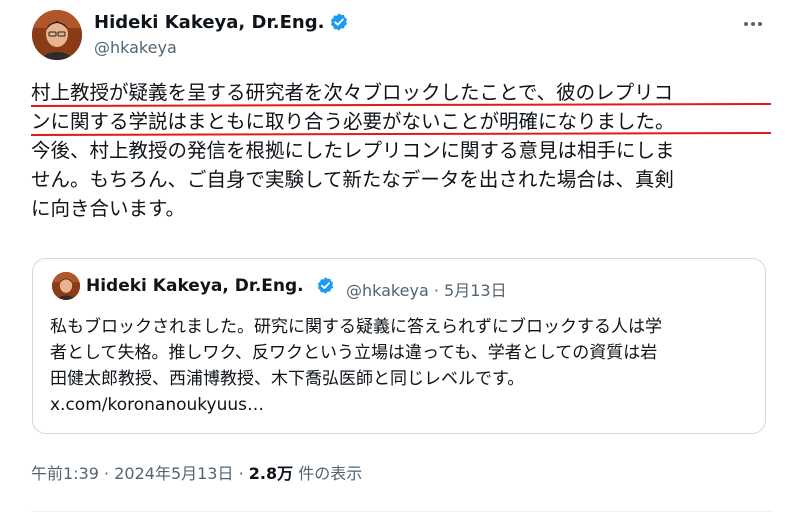  What do you see at coordinates (354, 353) in the screenshot?
I see `quoted-line: 者として失格。推しワク、反ワクという立場は違っても、学者としての資質は岩` at bounding box center [354, 353].